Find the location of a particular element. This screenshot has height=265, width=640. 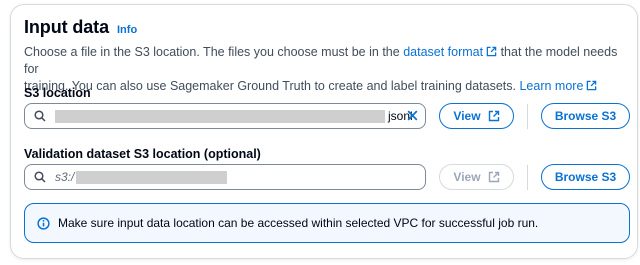

s3-location-label: S3 location is located at coordinates (57, 93).